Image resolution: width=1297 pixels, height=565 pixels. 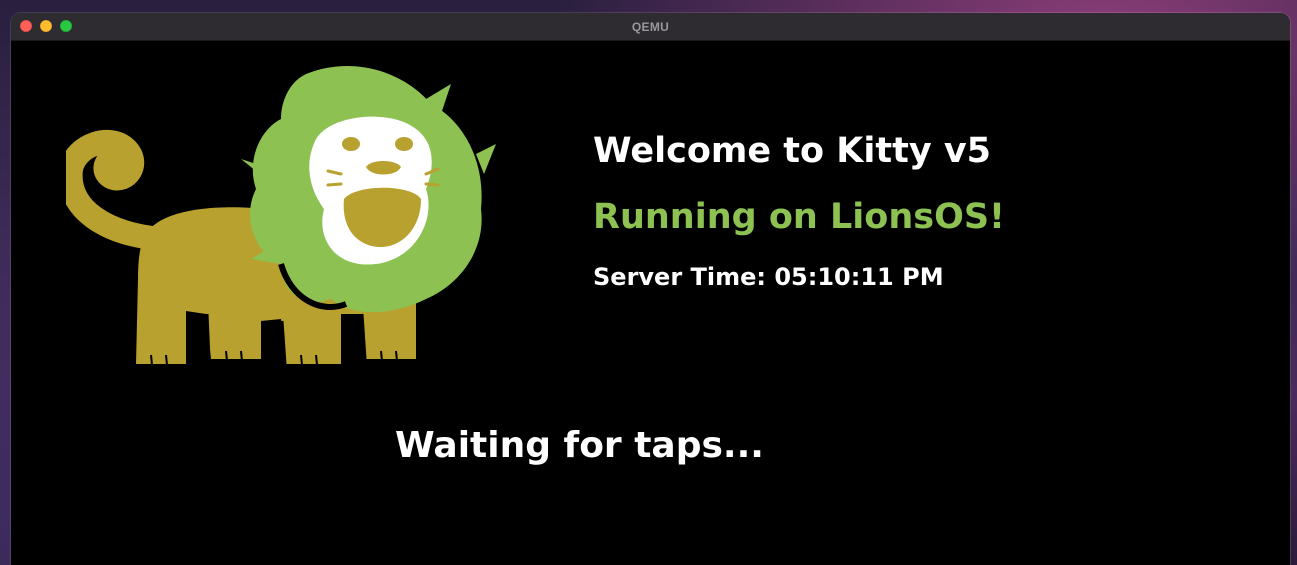 I want to click on server-time-value: 05:10:11 PM, so click(x=859, y=277).